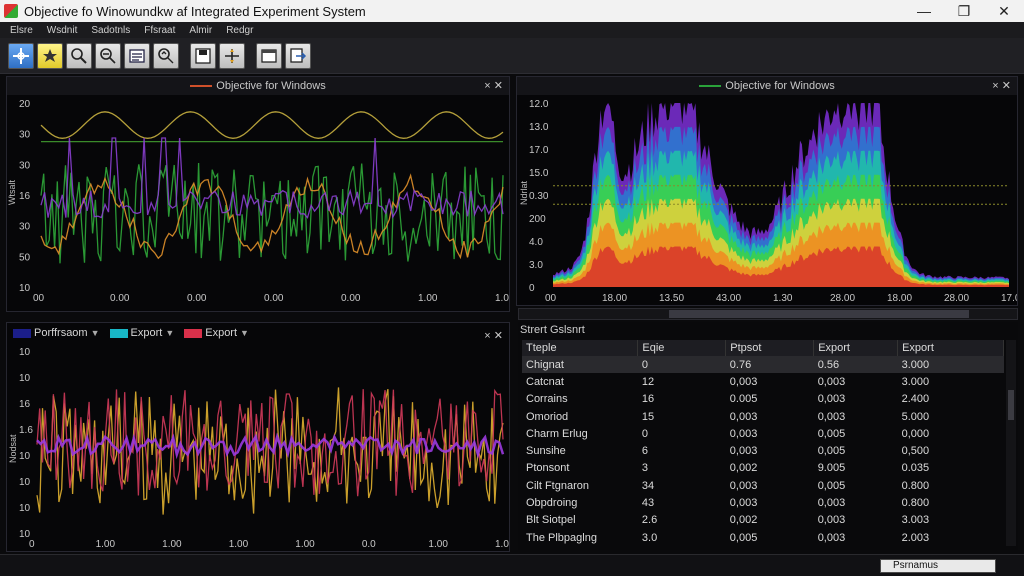 The image size is (1024, 576). Describe the element at coordinates (62, 30) in the screenshot. I see `menu-item-2: Wsdnit` at that location.